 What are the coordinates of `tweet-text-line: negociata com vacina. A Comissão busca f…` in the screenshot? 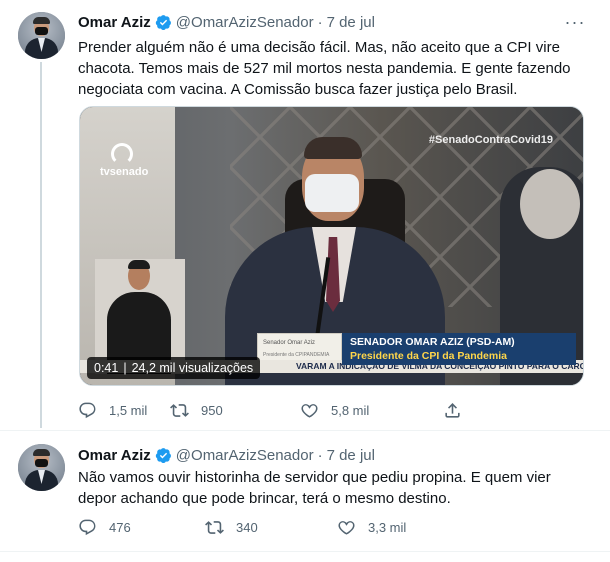 It's located at (298, 89).